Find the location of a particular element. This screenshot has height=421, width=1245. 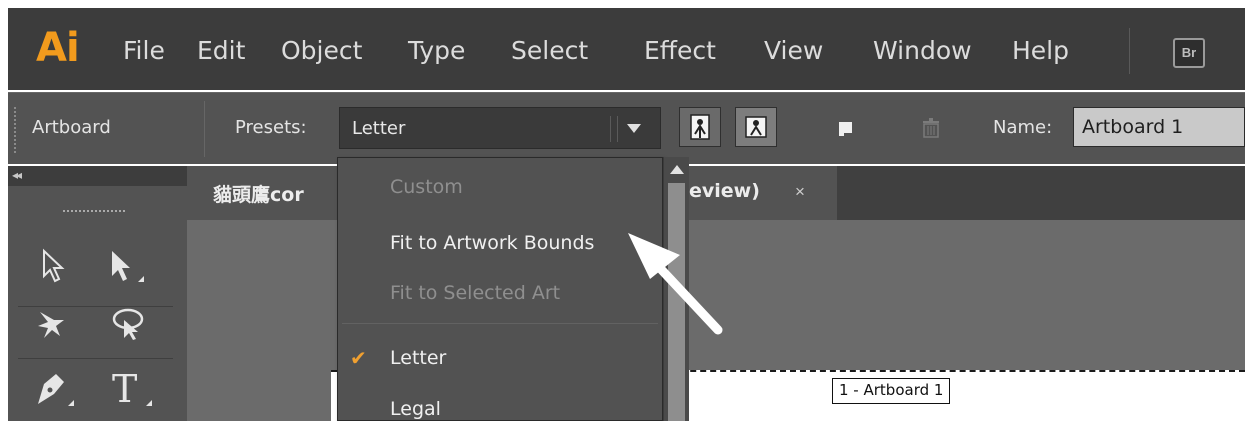

artboard-name-field is located at coordinates (1159, 127).